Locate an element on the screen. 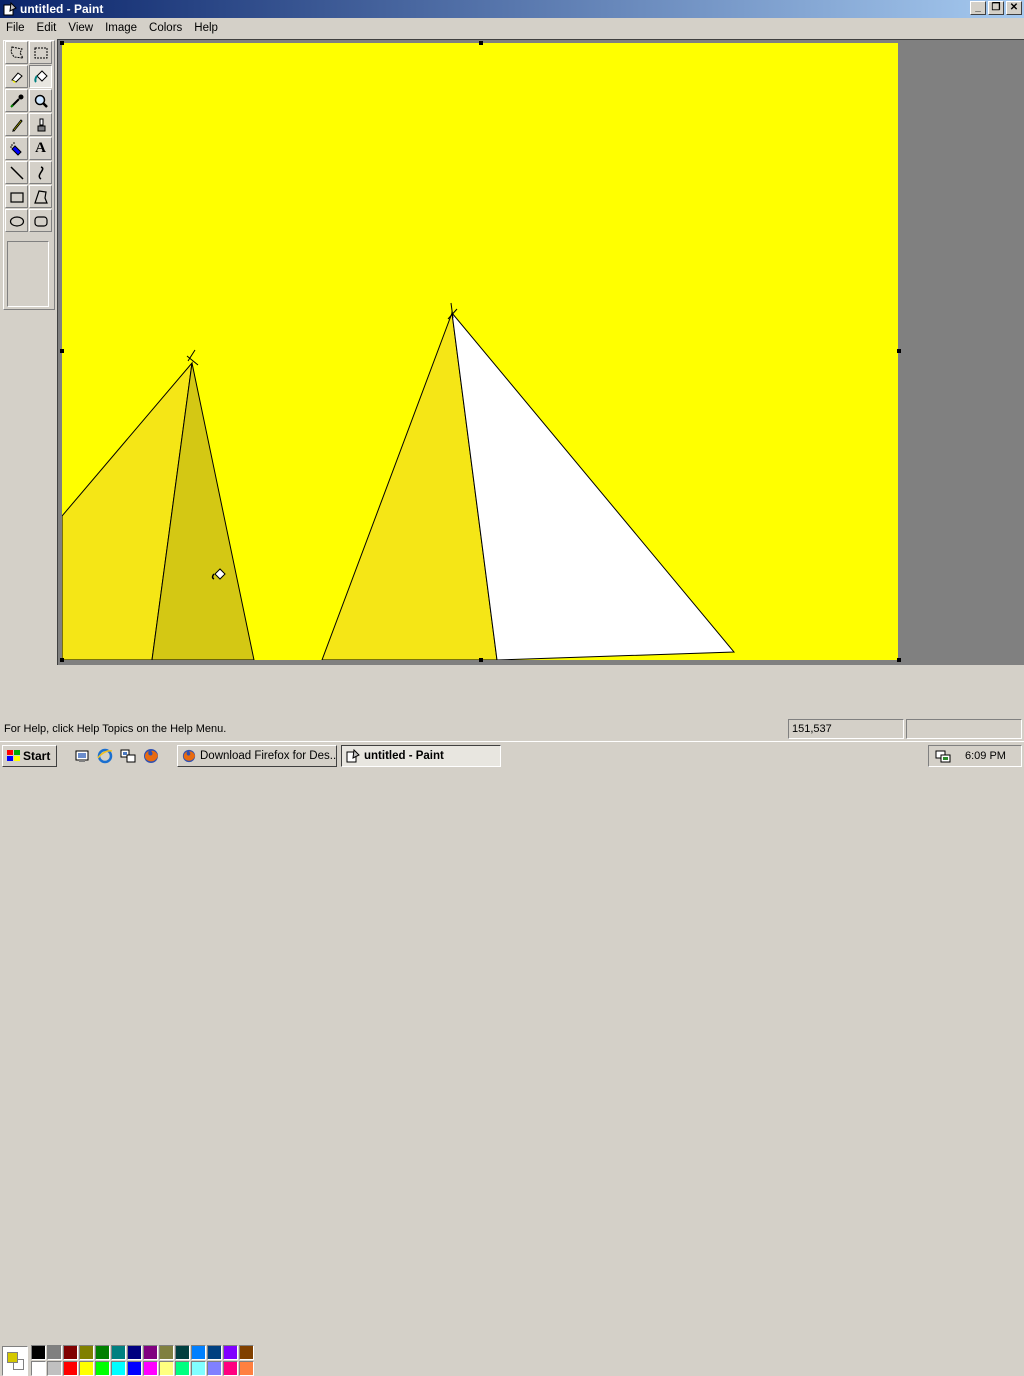 This screenshot has width=1024, height=1376. pencil-tool is located at coordinates (16, 124).